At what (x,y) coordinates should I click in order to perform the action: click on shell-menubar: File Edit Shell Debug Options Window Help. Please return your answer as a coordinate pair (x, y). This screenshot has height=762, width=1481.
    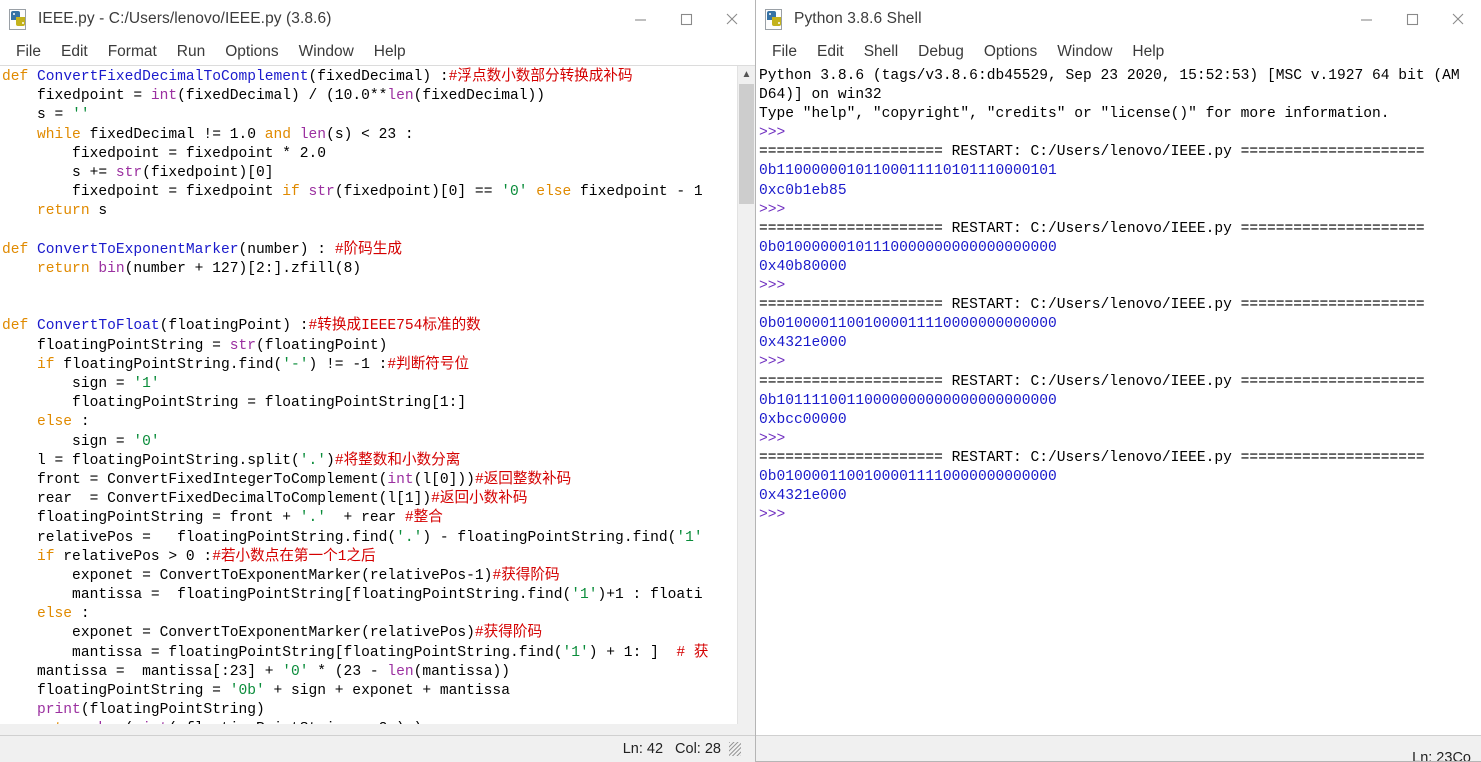
    Looking at the image, I should click on (1118, 51).